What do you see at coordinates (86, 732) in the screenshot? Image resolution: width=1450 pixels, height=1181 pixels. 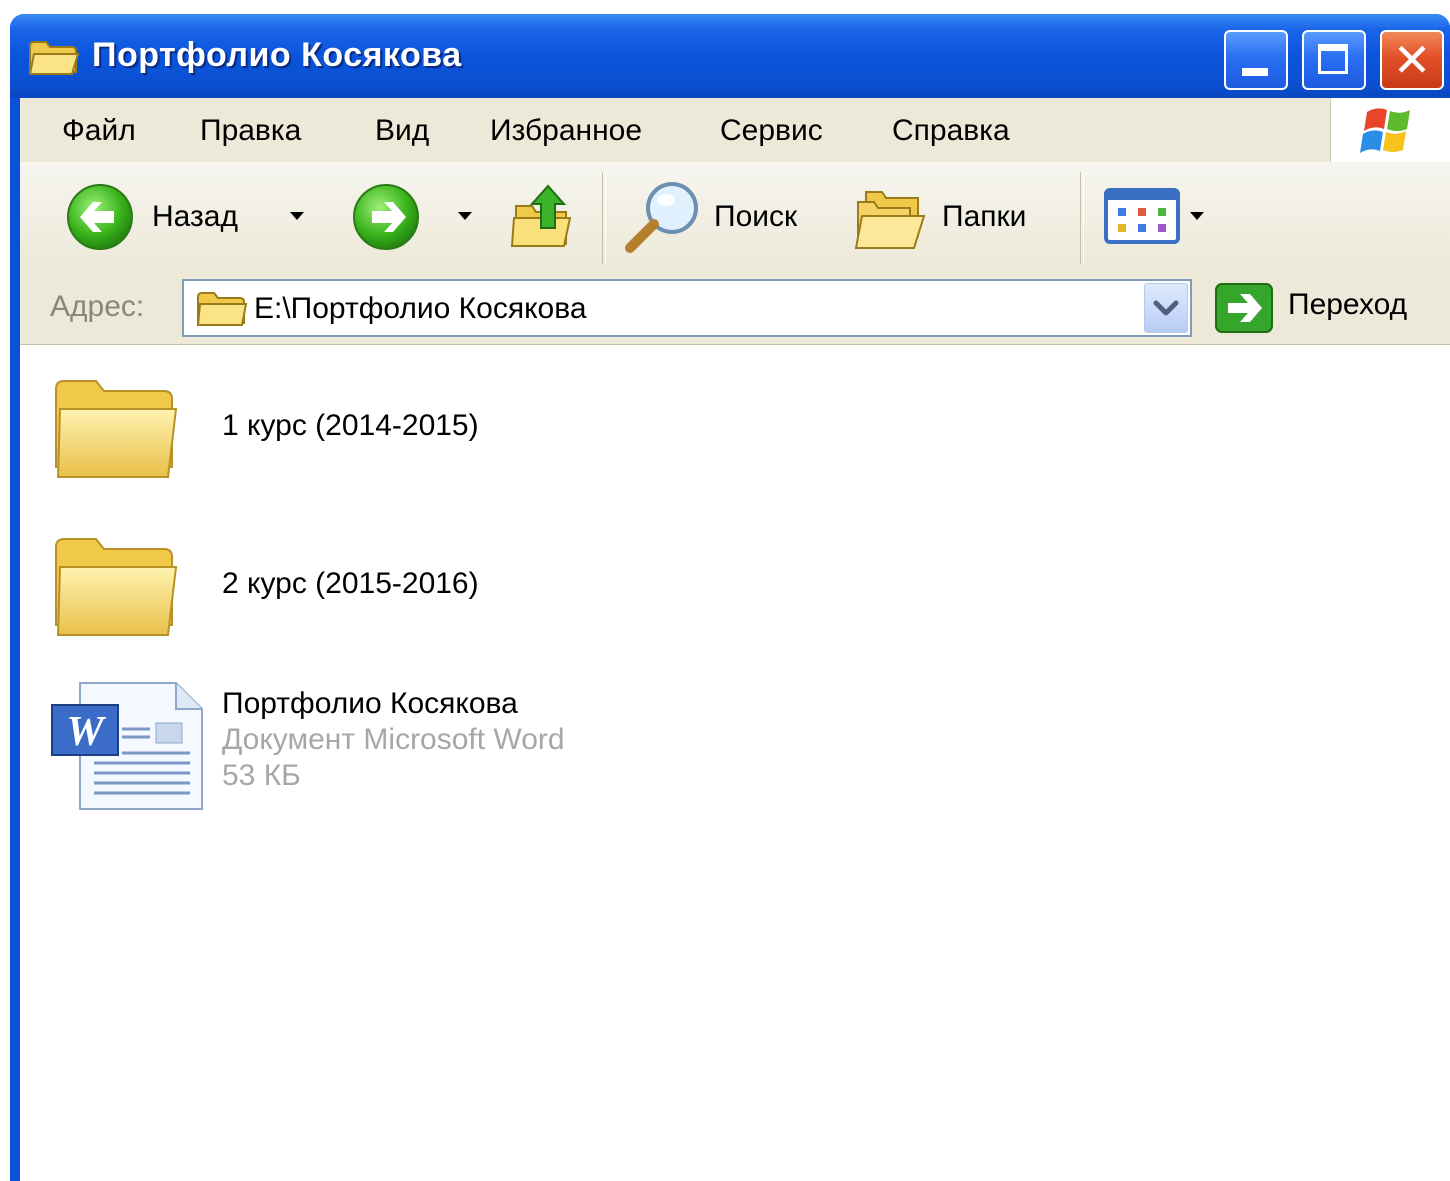 I see `svg-text: W` at bounding box center [86, 732].